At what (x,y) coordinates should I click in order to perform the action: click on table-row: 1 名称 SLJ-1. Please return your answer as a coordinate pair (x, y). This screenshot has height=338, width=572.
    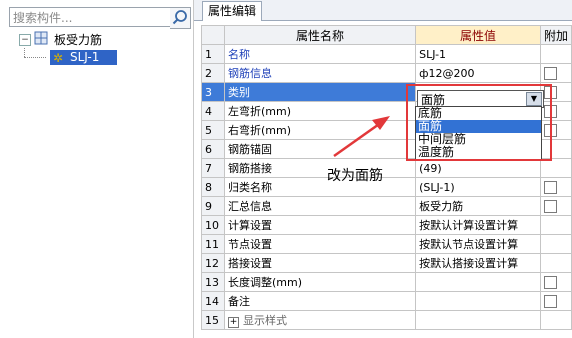
    Looking at the image, I should click on (386, 54).